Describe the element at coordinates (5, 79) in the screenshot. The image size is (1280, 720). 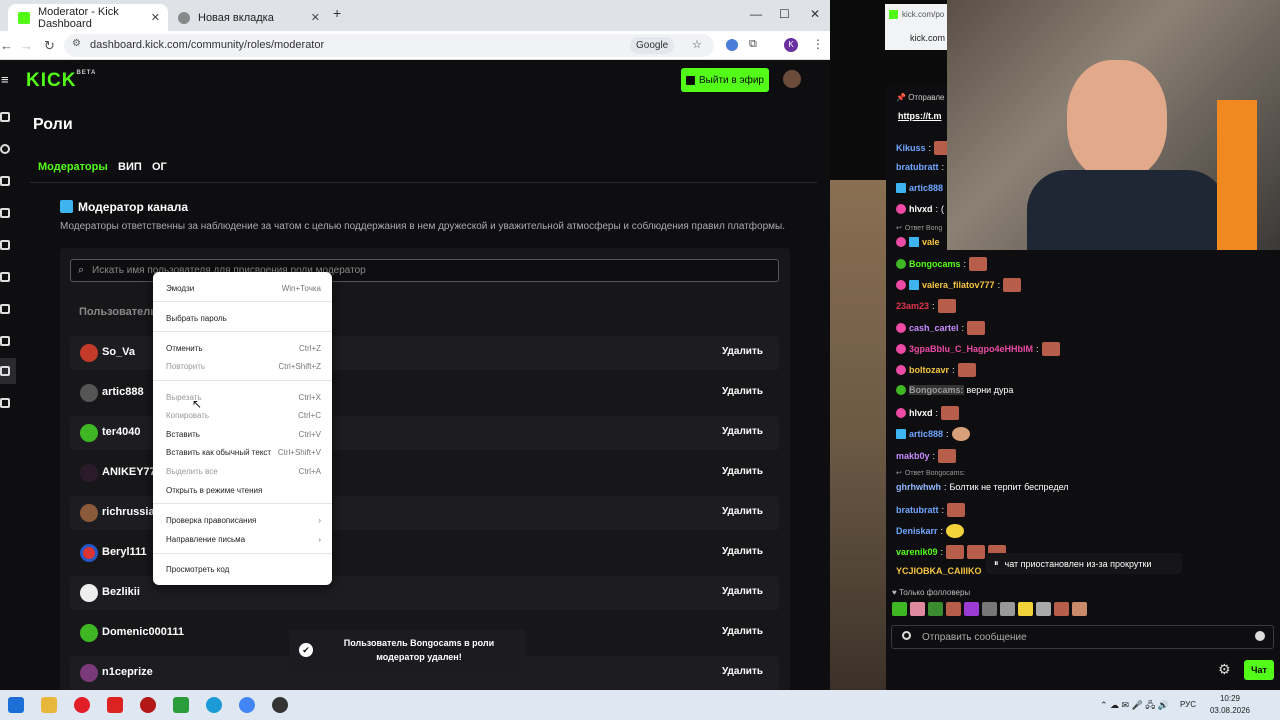
I see `hamburger-icon: ≡` at that location.